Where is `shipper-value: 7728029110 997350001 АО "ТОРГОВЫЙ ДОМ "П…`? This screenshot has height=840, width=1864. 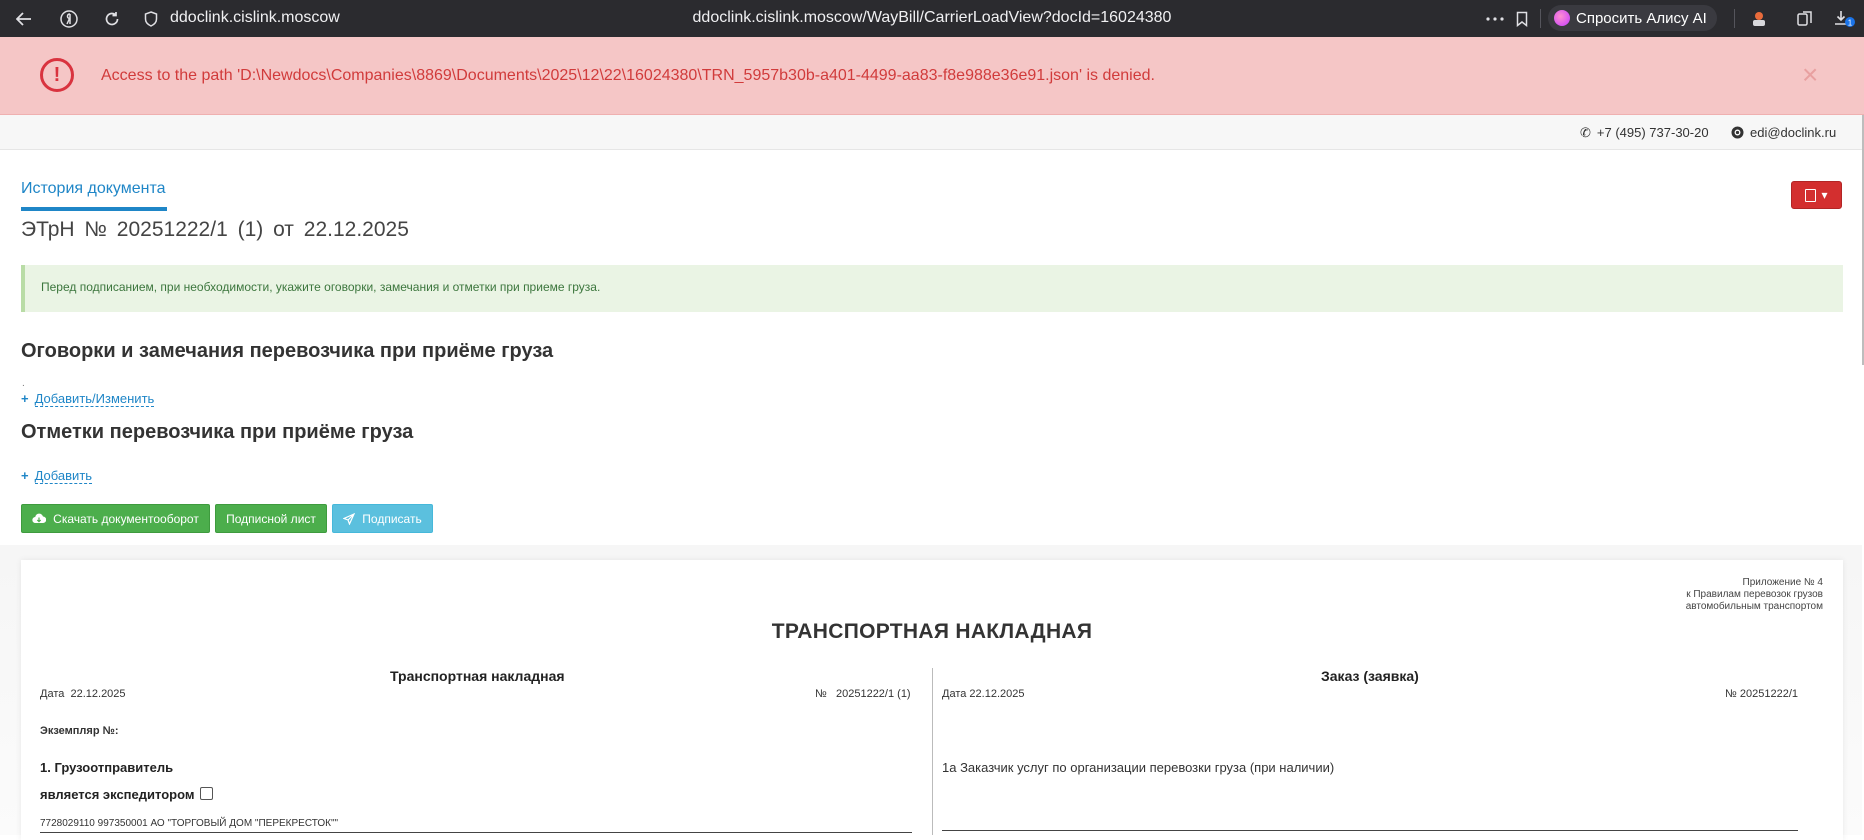
shipper-value: 7728029110 997350001 АО "ТОРГОВЫЙ ДОМ "П… is located at coordinates (189, 823).